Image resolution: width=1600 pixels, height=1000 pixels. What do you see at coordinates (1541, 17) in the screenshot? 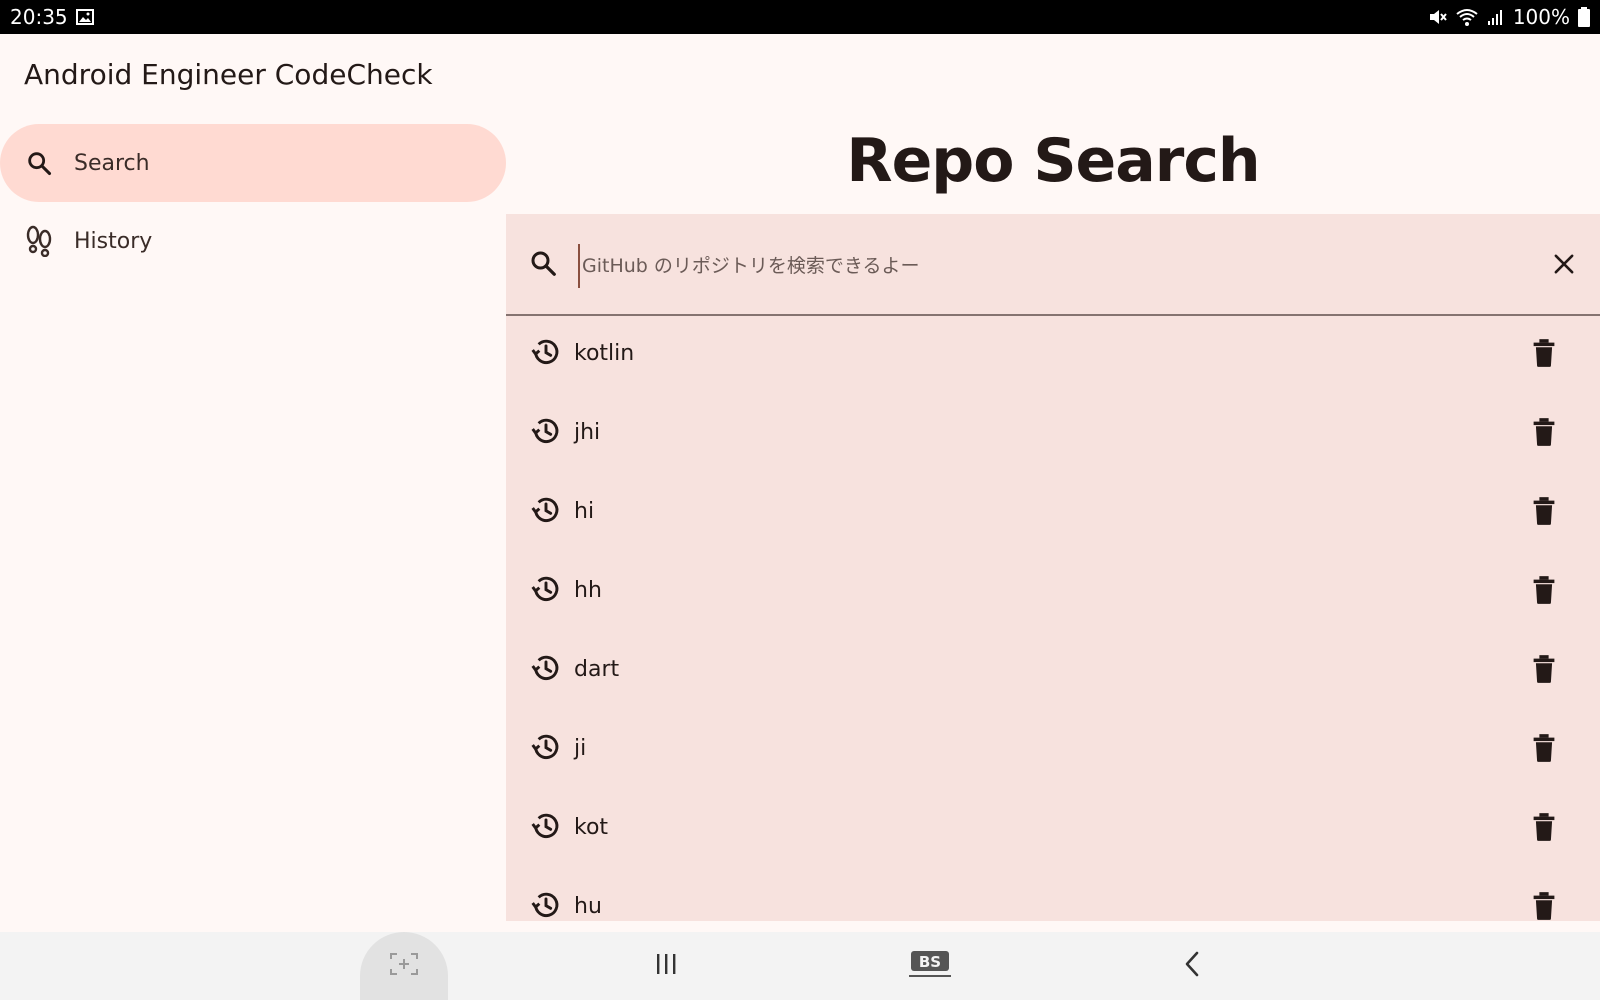
I see `battery-percent: 100%` at bounding box center [1541, 17].